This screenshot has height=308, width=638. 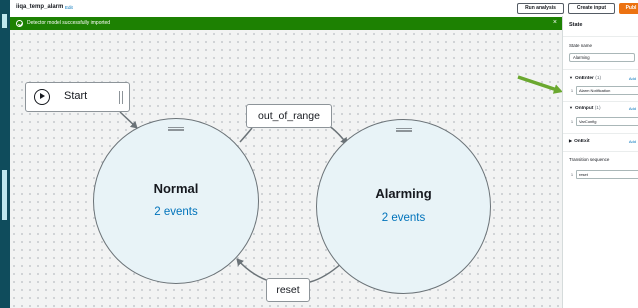 What do you see at coordinates (42, 97) in the screenshot?
I see `play-icon` at bounding box center [42, 97].